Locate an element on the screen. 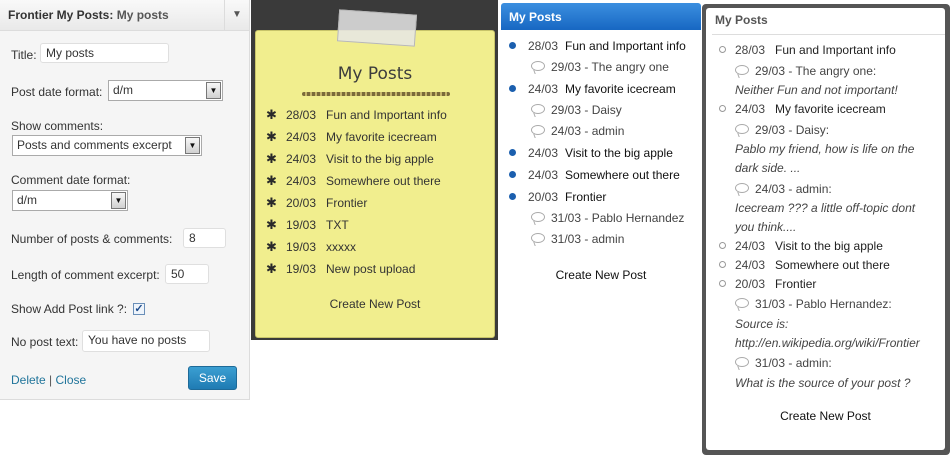  list-item: ✱ 20/03 Frontier is located at coordinates (316, 203).